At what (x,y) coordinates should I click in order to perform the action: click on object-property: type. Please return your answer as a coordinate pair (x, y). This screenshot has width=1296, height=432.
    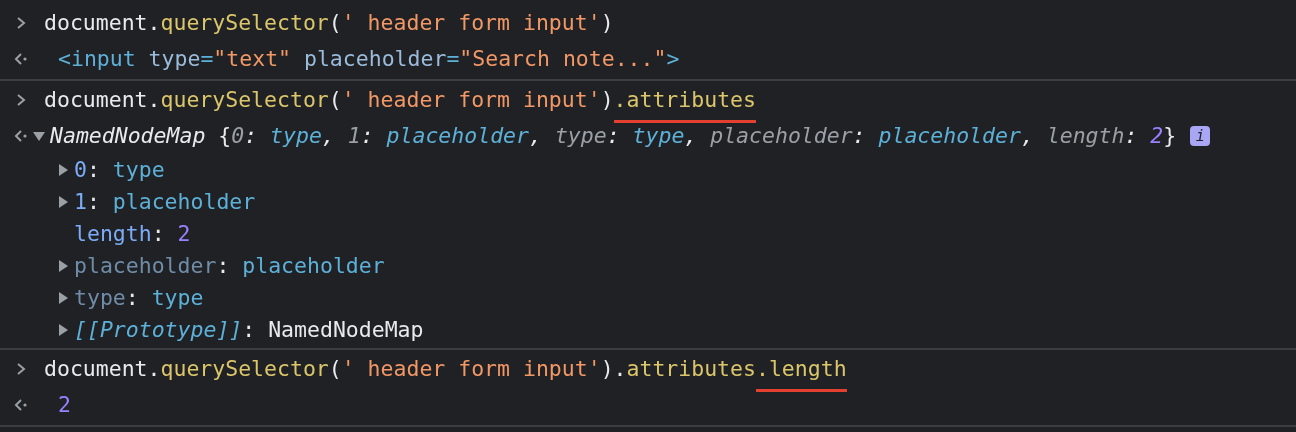
    Looking at the image, I should click on (139, 298).